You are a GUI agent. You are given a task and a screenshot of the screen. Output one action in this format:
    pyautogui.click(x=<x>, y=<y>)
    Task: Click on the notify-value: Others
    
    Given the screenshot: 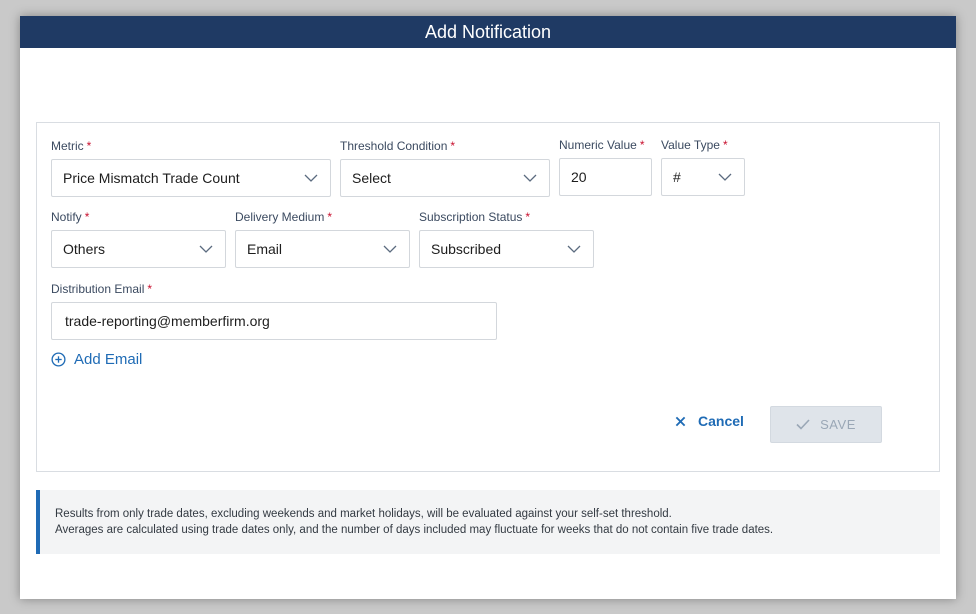 What is the action you would take?
    pyautogui.click(x=84, y=249)
    